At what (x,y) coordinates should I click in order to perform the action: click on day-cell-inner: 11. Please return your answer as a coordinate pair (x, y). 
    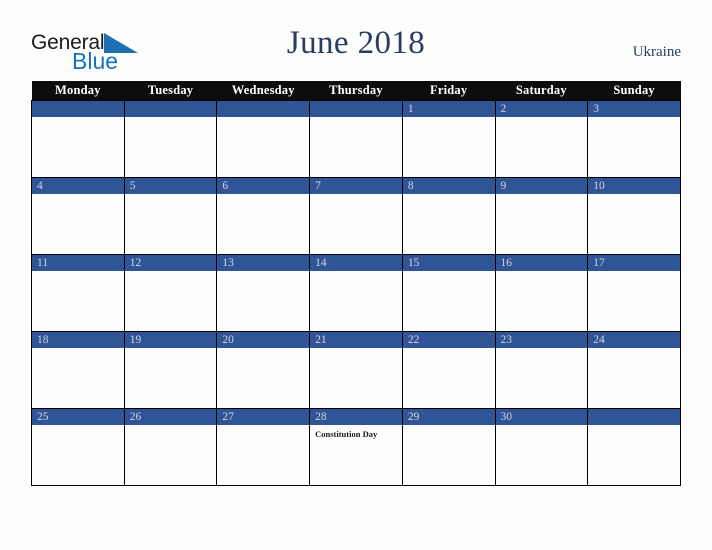
    Looking at the image, I should click on (78, 293).